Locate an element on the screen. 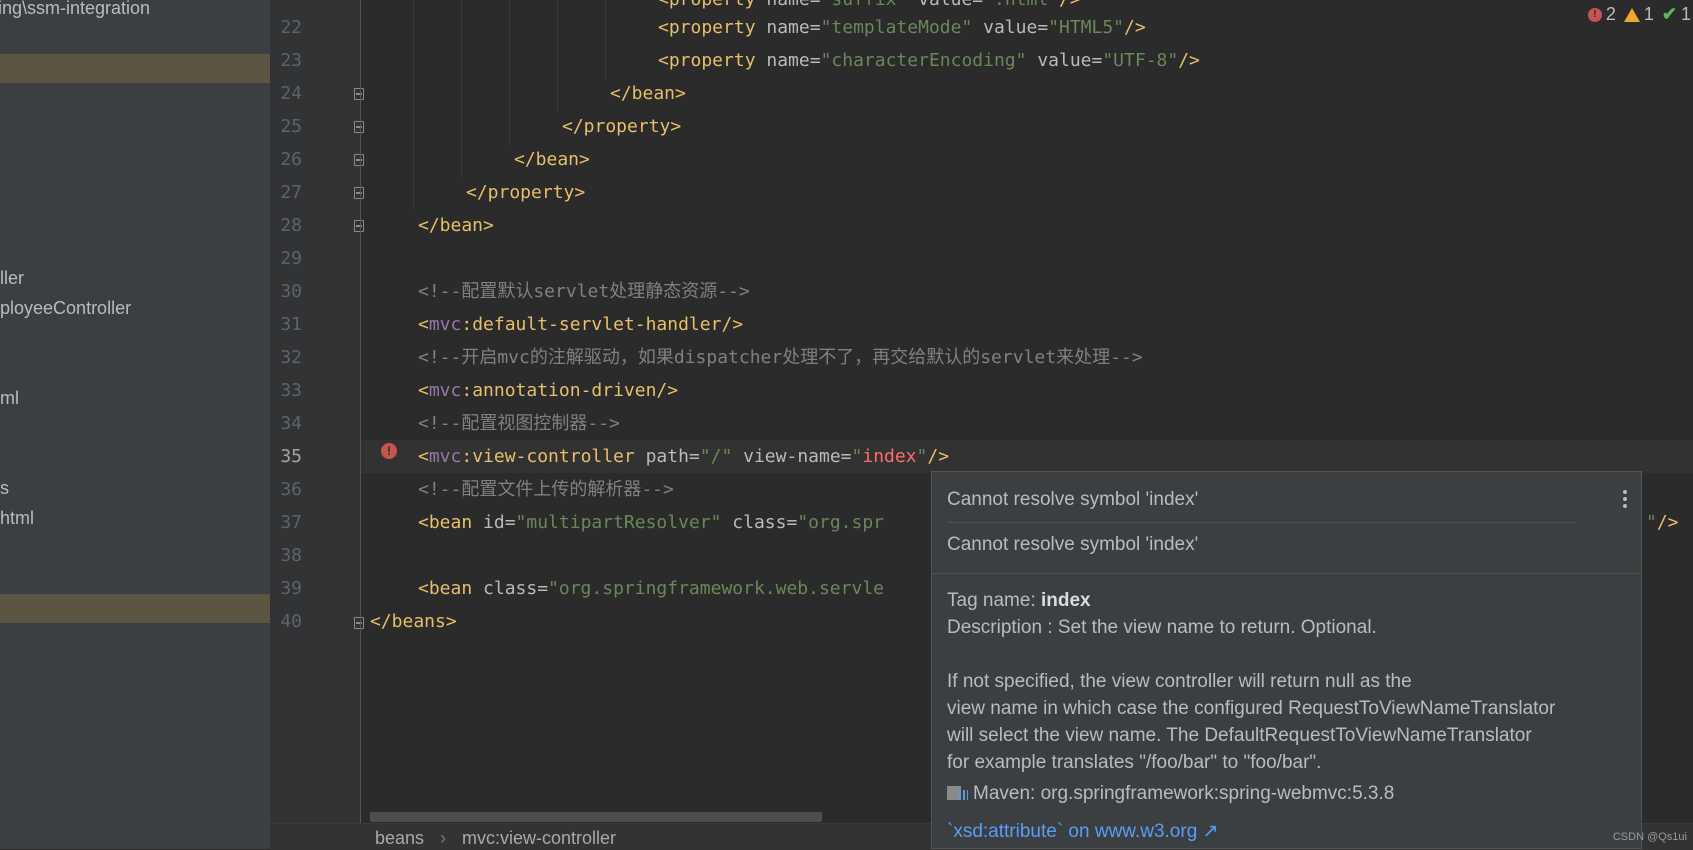  project-path: ing\ssm-integration is located at coordinates (75, 9).